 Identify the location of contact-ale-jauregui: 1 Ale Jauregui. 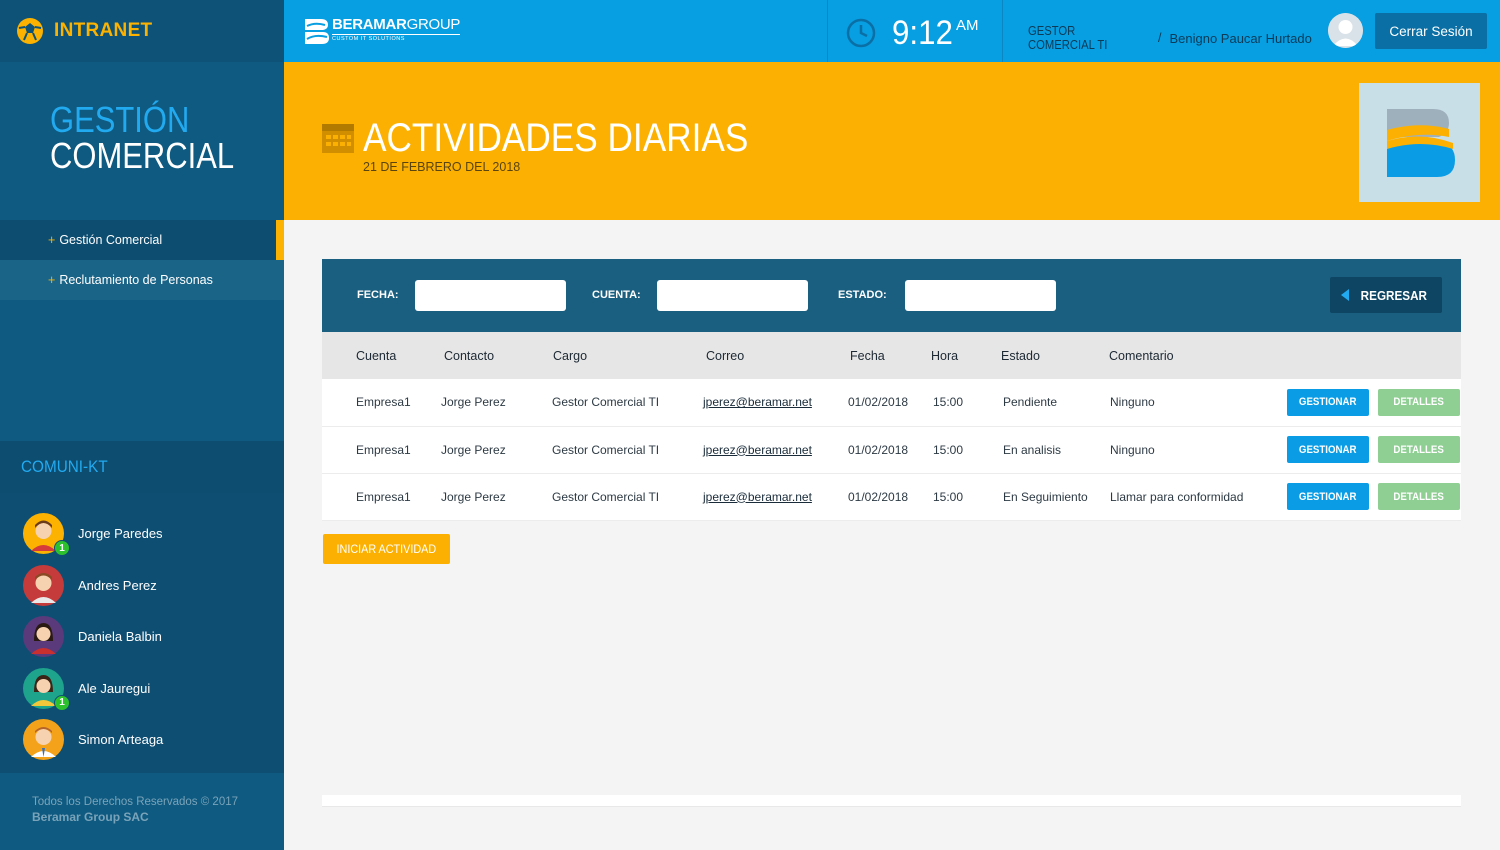
(142, 689).